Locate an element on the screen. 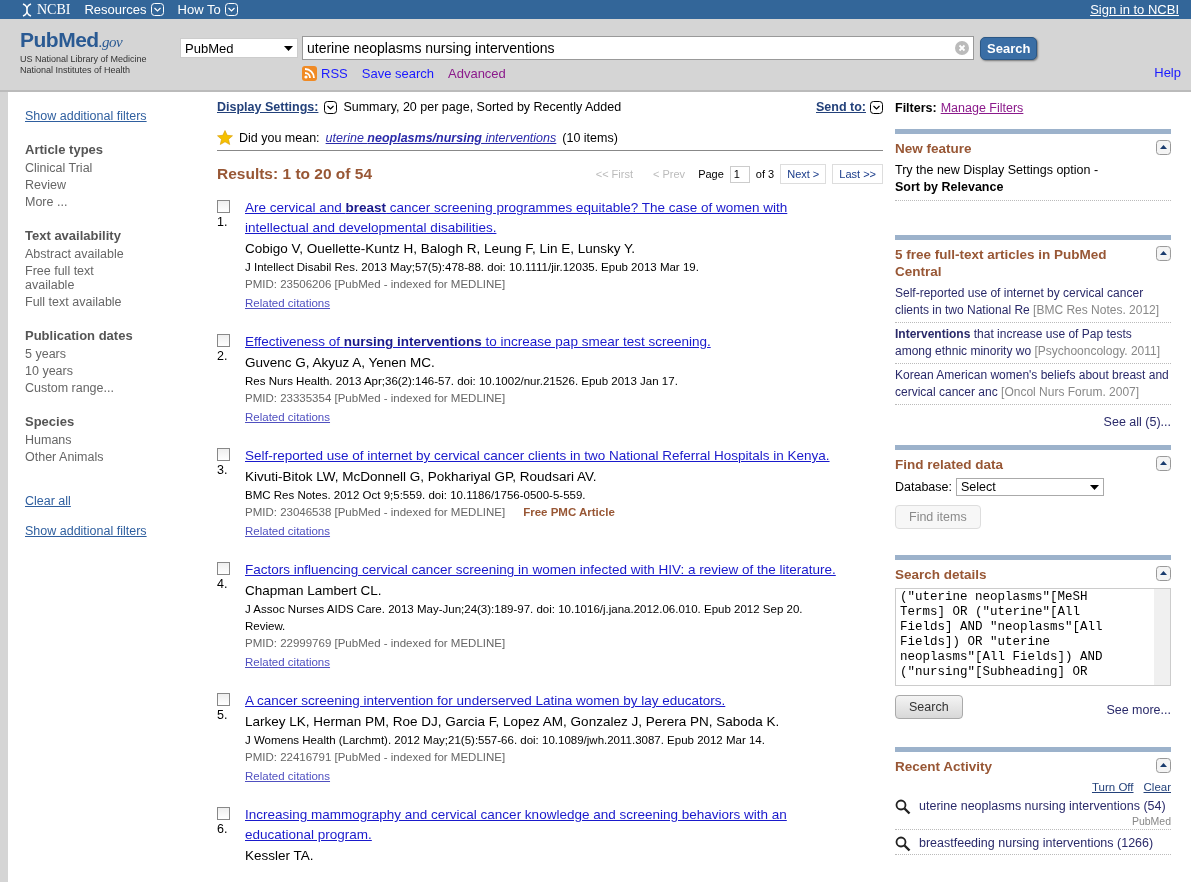 The image size is (1191, 882). search-details-box: ("uterine neoplasms"[MeSH Terms] OR ("uterine"[All Fields] AND "neoplasms"[All Fields]) OR "uterine neoplasms"[All Fields]) AND ("nursing"[Subheading] OR is located at coordinates (1033, 637).